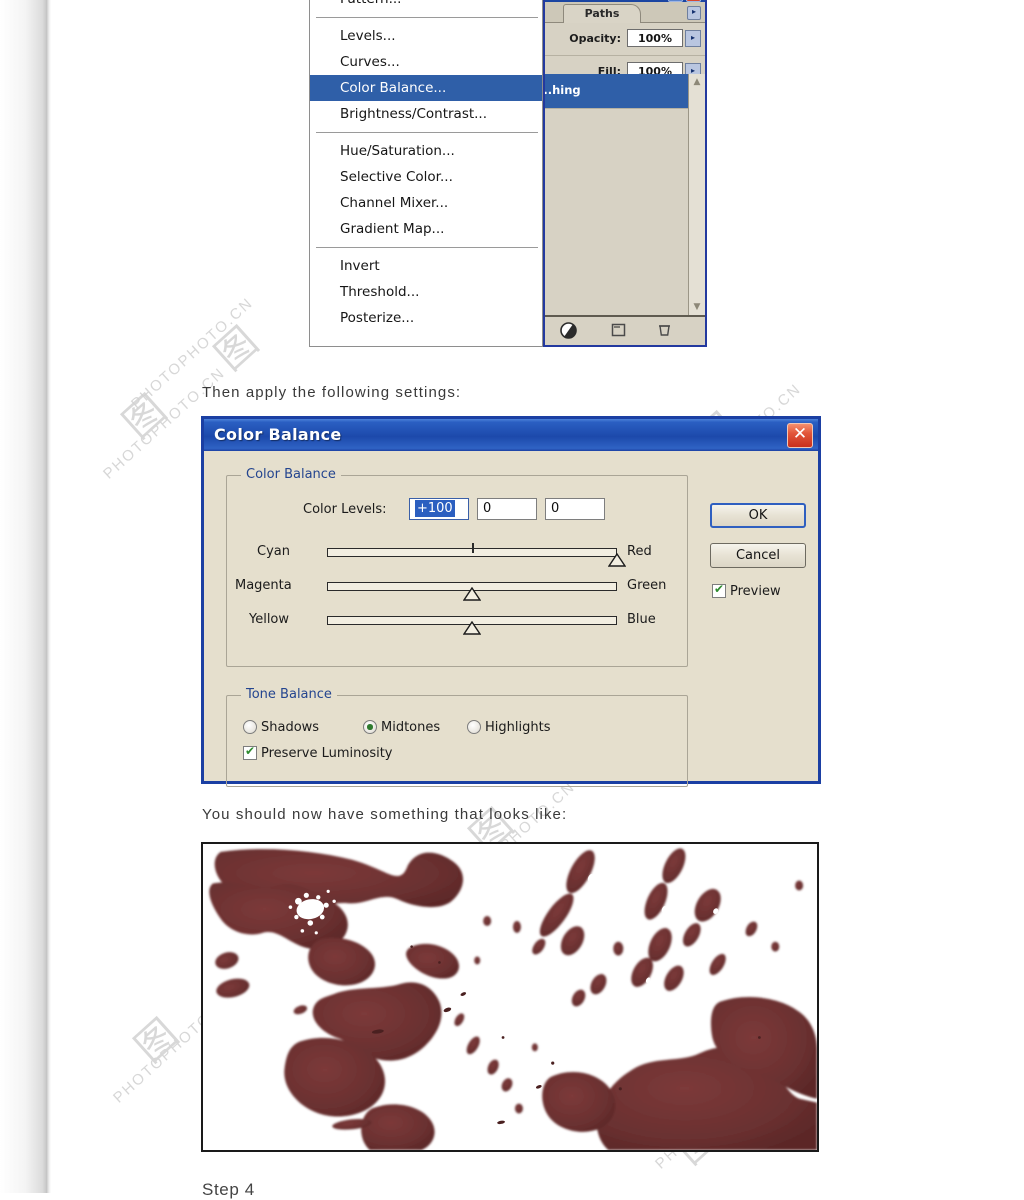  I want to click on color-level-blue-input: 0, so click(575, 509).